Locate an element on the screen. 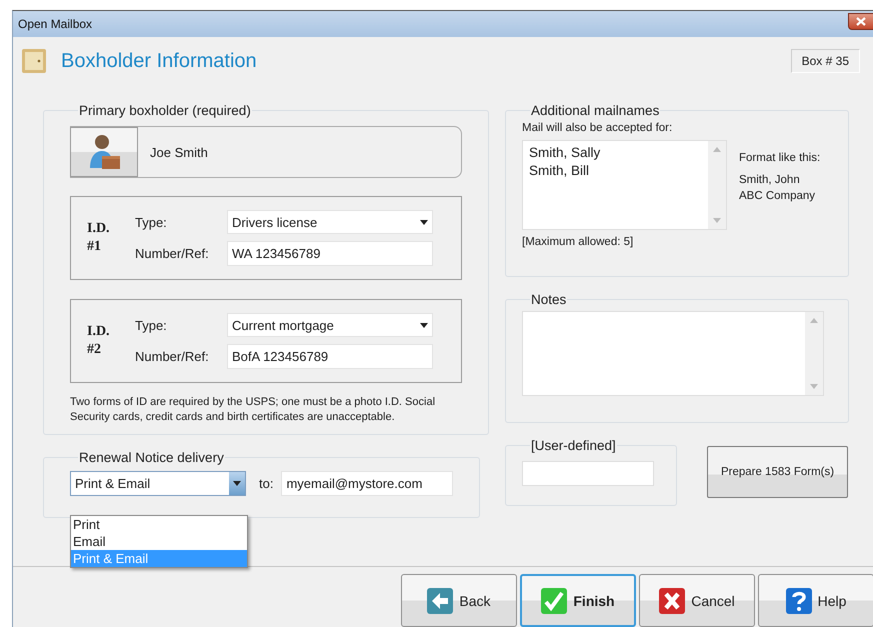 The width and height of the screenshot is (873, 627). back-button: Back is located at coordinates (459, 600).